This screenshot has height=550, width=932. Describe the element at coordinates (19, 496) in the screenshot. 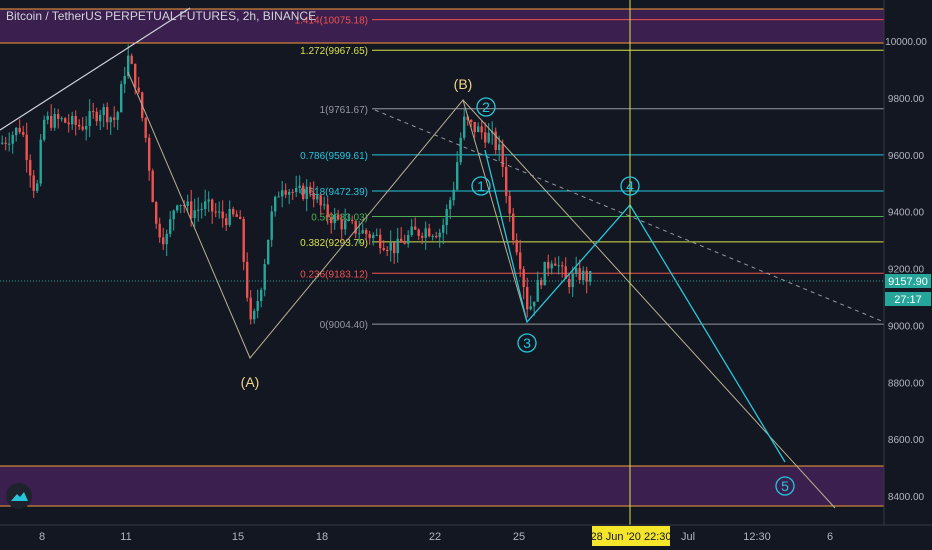

I see `tradingview-logo` at that location.